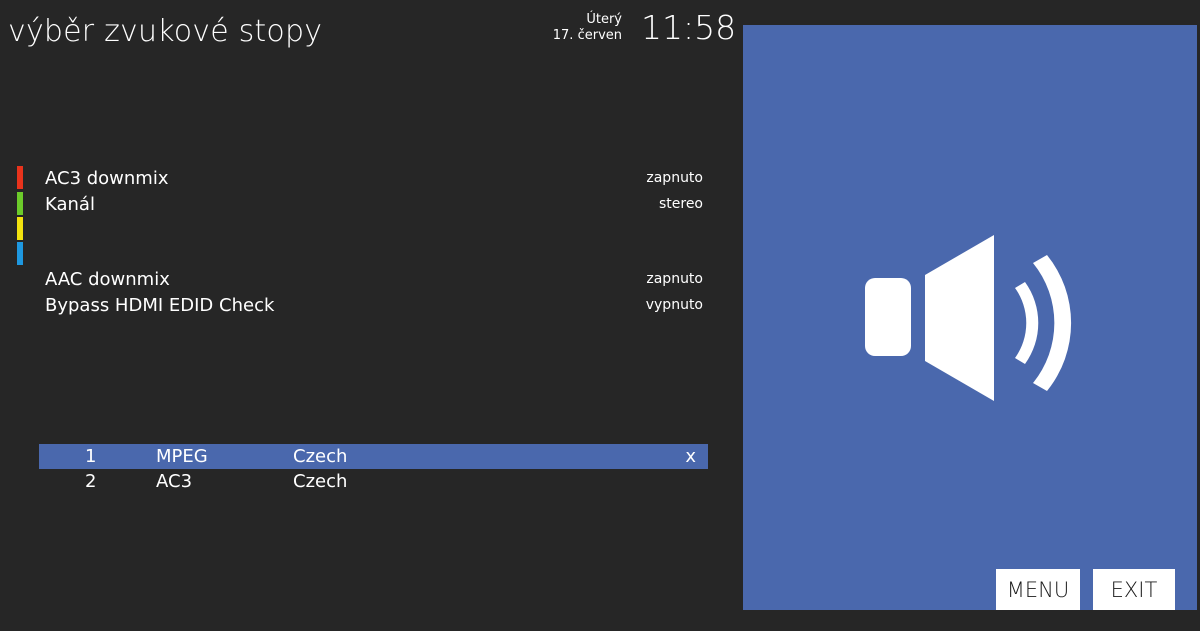  Describe the element at coordinates (374, 279) in the screenshot. I see `option-aac-downmix: AAC downmix zapnuto` at that location.